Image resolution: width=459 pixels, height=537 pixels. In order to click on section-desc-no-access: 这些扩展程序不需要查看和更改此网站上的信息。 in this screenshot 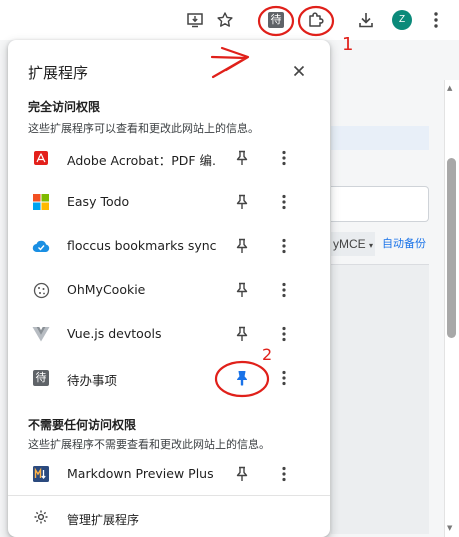, I will do `click(149, 444)`.